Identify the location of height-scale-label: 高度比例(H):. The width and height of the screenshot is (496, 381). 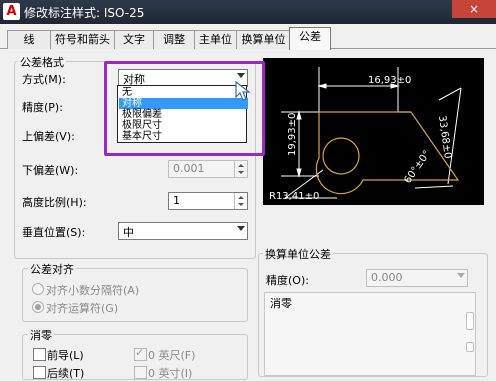
(54, 202).